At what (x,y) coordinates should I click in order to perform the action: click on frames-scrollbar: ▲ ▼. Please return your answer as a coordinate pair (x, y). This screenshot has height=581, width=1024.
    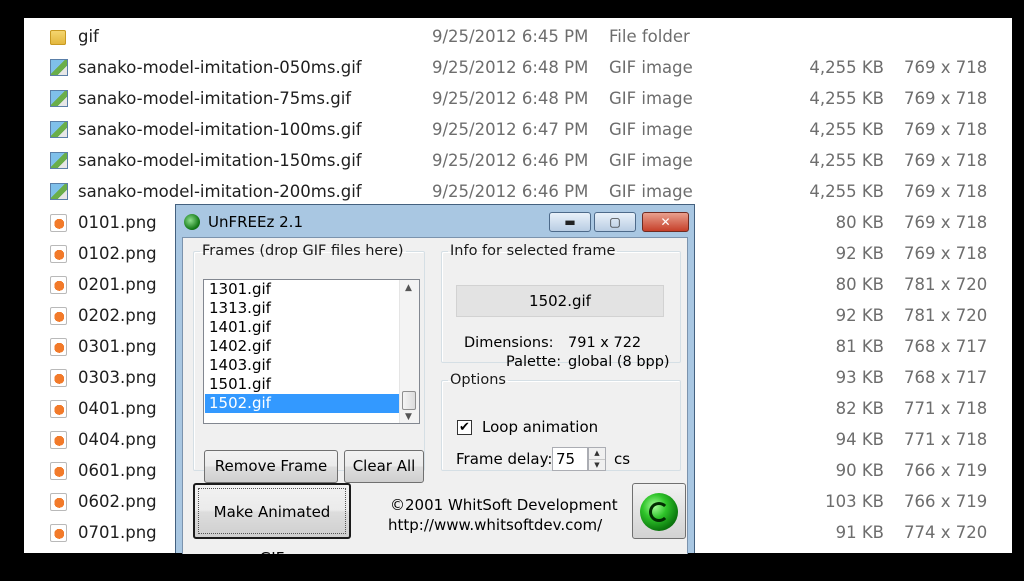
    Looking at the image, I should click on (409, 351).